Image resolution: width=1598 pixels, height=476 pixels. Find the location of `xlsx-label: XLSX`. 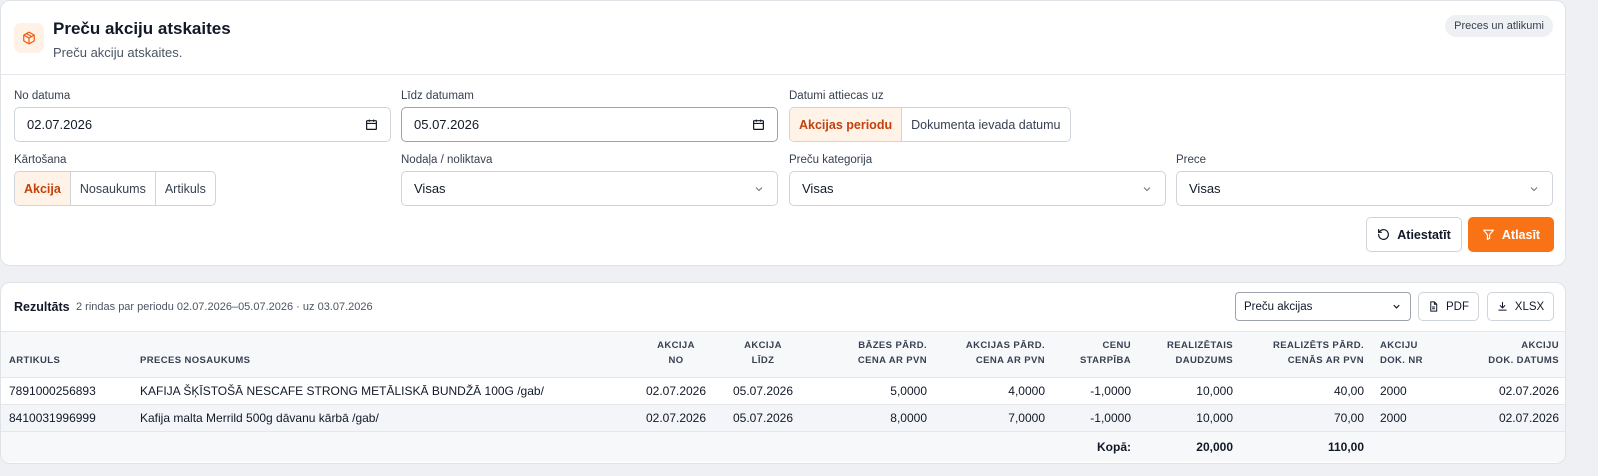

xlsx-label: XLSX is located at coordinates (1529, 306).